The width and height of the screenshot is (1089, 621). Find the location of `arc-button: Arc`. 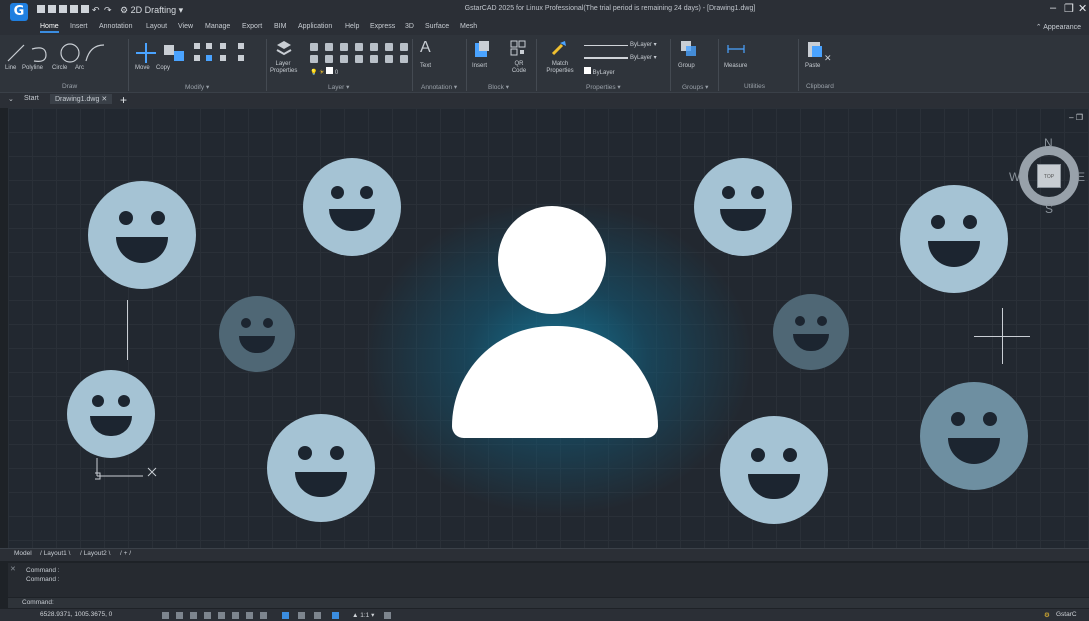

arc-button: Arc is located at coordinates (79, 68).